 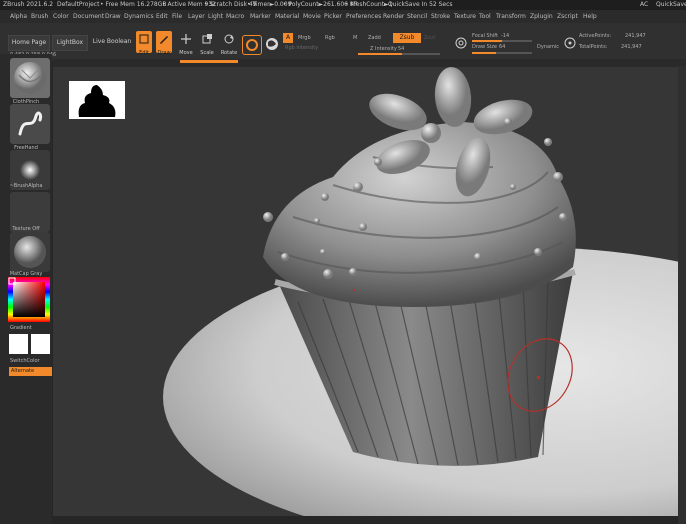 What do you see at coordinates (485, 36) in the screenshot?
I see `focal-shift-label: Focal Shift` at bounding box center [485, 36].